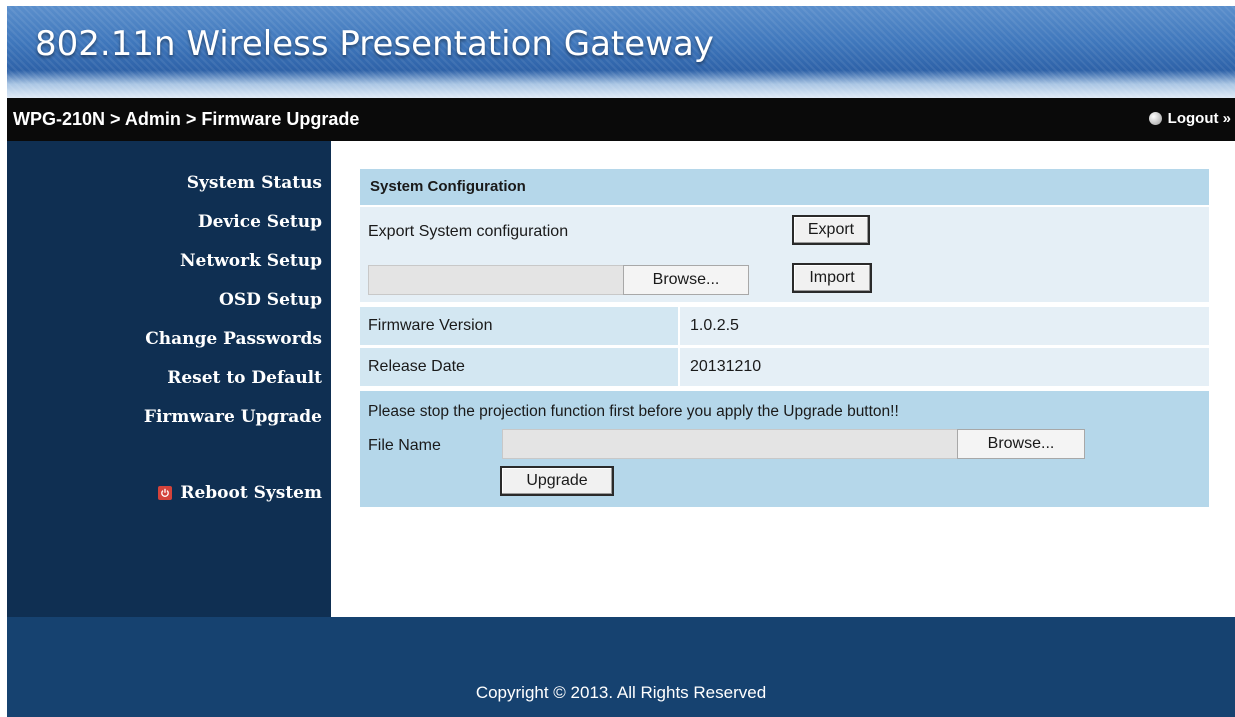 Image resolution: width=1235 pixels, height=717 pixels. What do you see at coordinates (468, 231) in the screenshot?
I see `export-label: Export System configuration` at bounding box center [468, 231].